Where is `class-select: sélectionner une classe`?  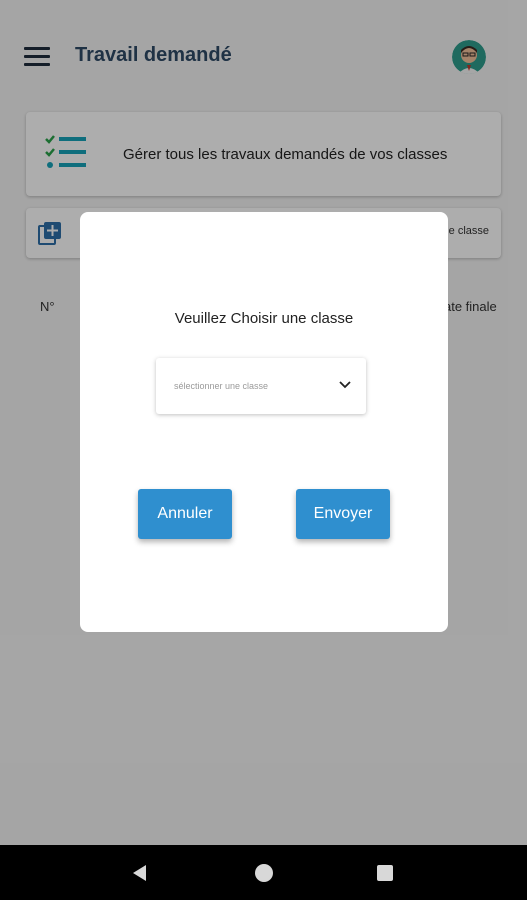 class-select: sélectionner une classe is located at coordinates (261, 386).